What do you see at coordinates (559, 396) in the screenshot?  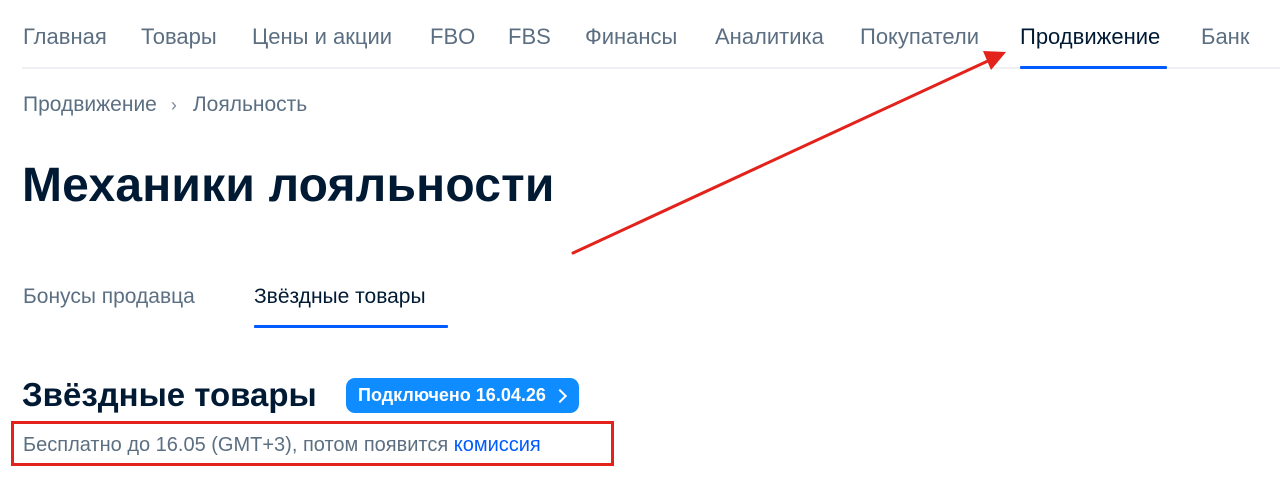 I see `chevron-right-icon` at bounding box center [559, 396].